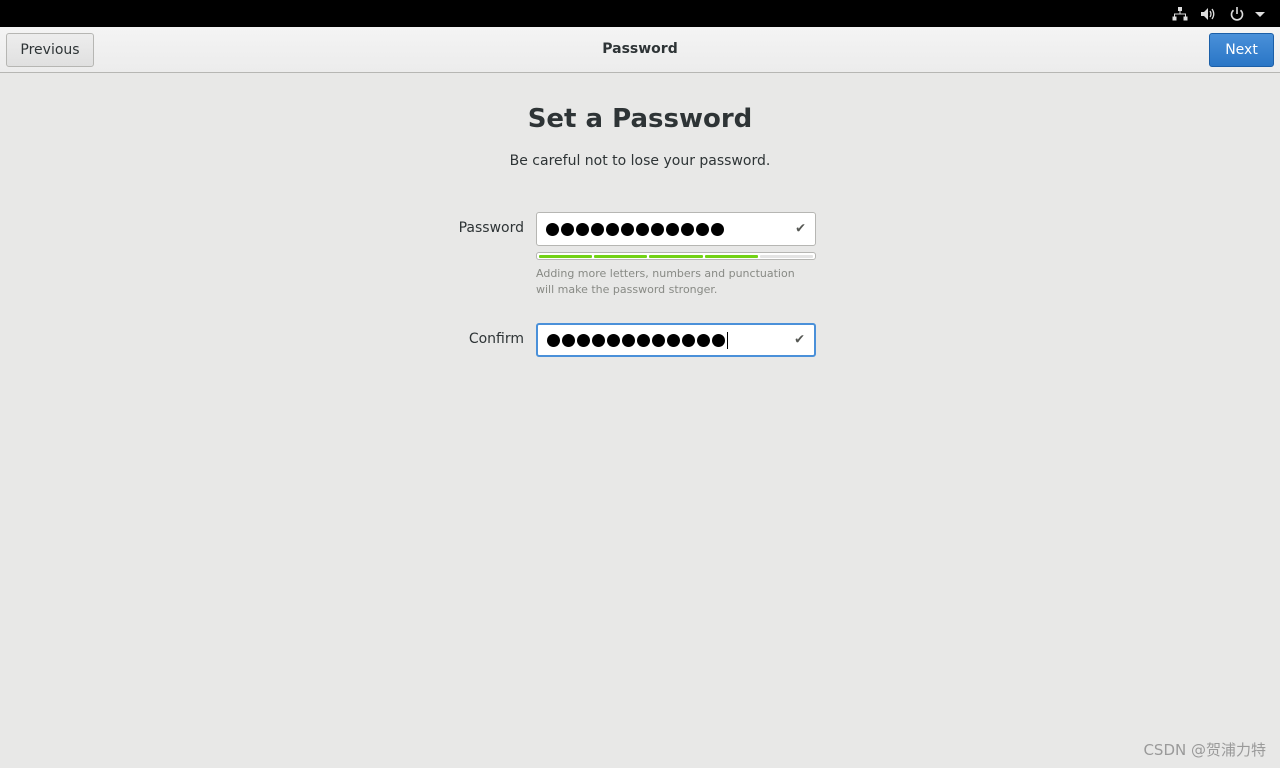 The height and width of the screenshot is (768, 1280). I want to click on confirm-masked-text, so click(637, 340).